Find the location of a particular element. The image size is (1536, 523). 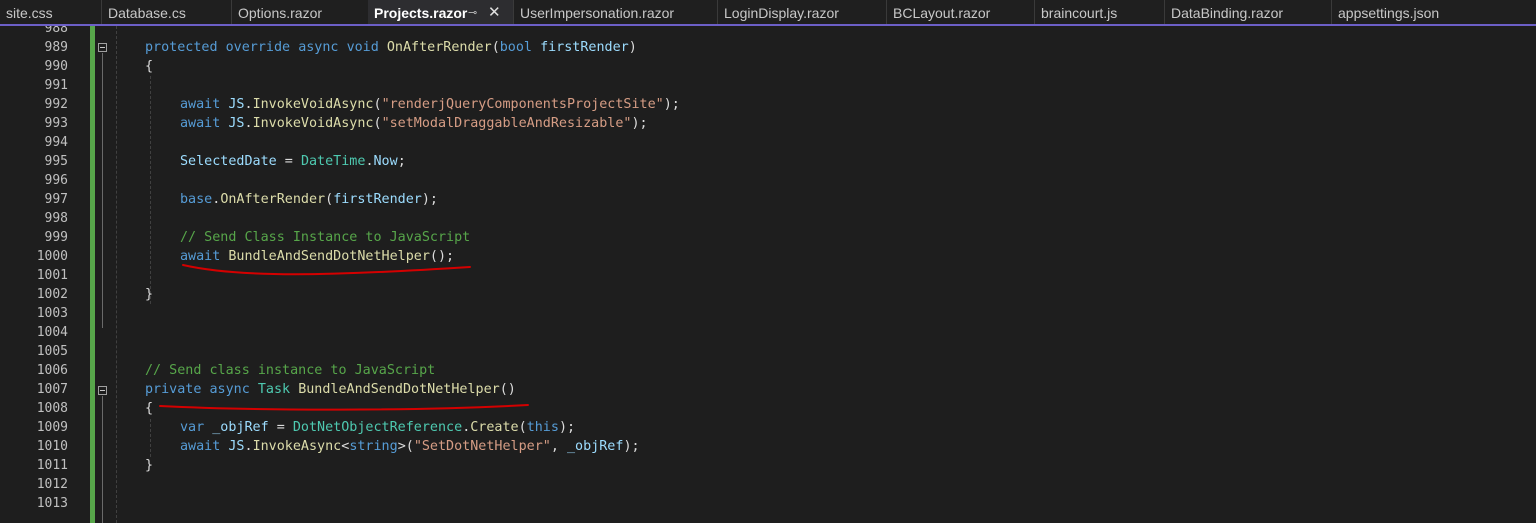

method-name: InvokeVoidAsync is located at coordinates (313, 104).